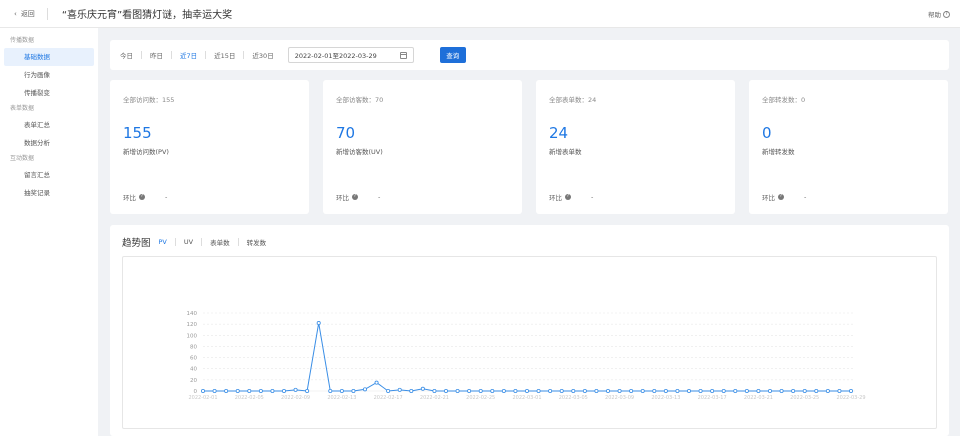 This screenshot has width=960, height=436. What do you see at coordinates (403, 55) in the screenshot?
I see `calendar-icon` at bounding box center [403, 55].